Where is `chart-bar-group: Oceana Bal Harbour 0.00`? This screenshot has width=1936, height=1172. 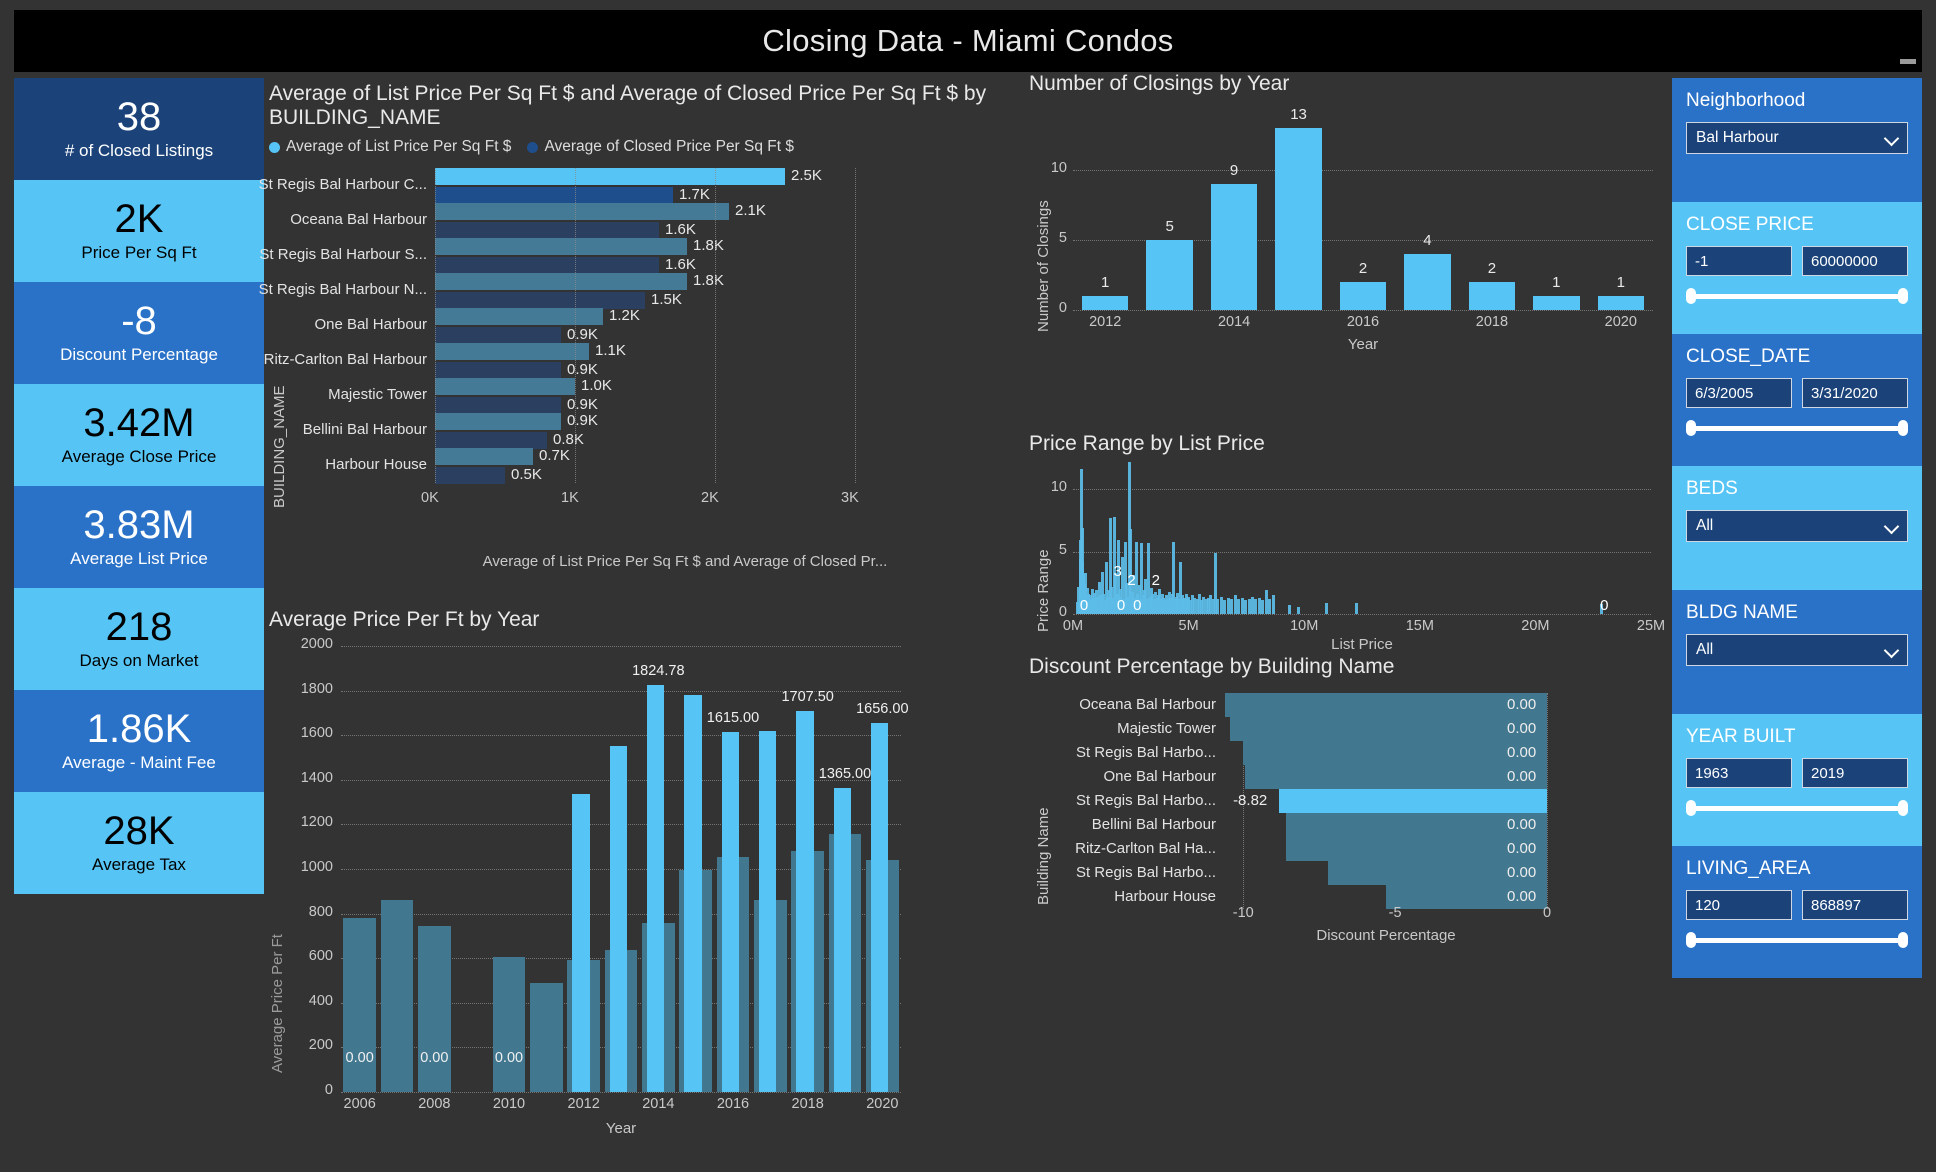 chart-bar-group: Oceana Bal Harbour 0.00 is located at coordinates (1313, 705).